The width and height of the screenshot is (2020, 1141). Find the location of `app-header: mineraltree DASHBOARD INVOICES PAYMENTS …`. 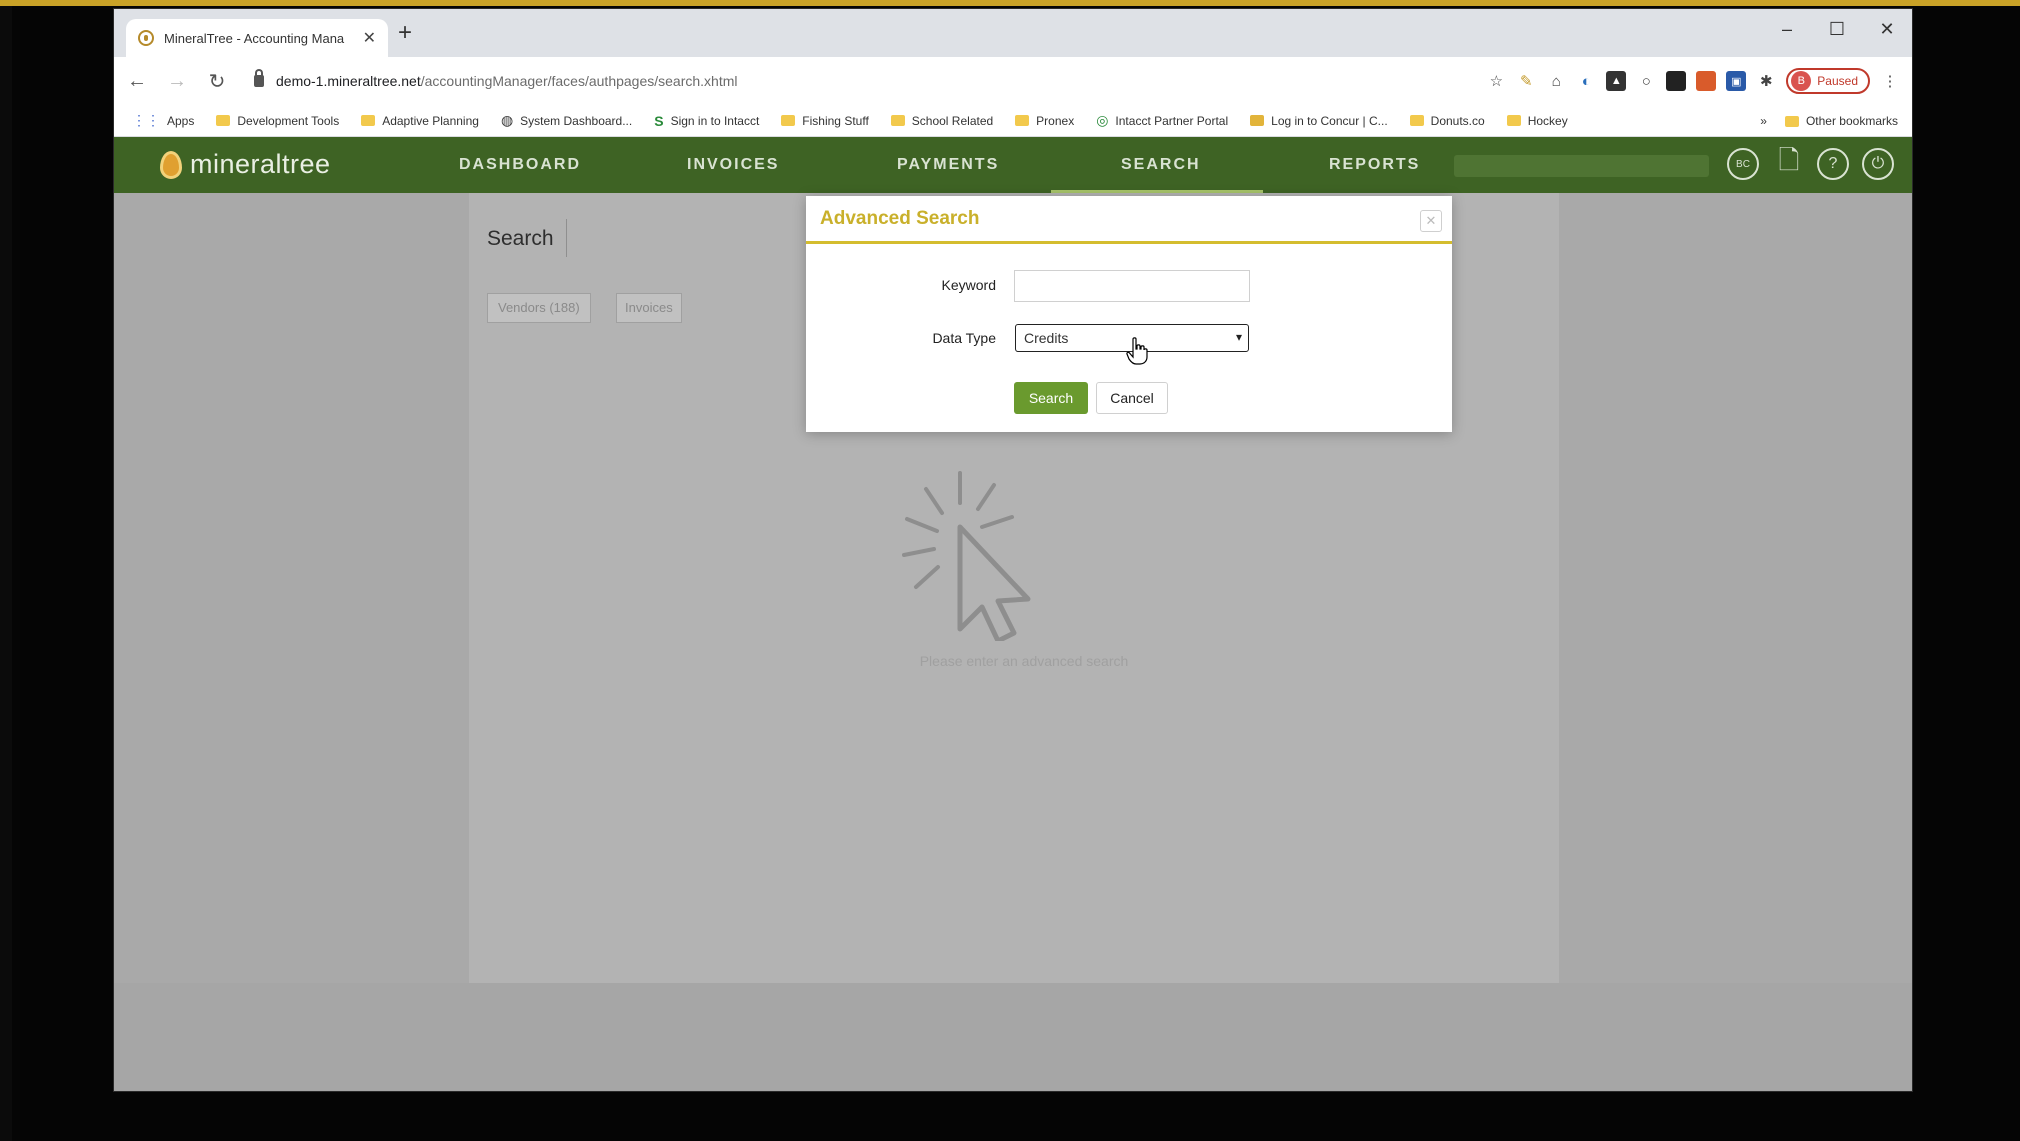

app-header: mineraltree DASHBOARD INVOICES PAYMENTS … is located at coordinates (1013, 165).